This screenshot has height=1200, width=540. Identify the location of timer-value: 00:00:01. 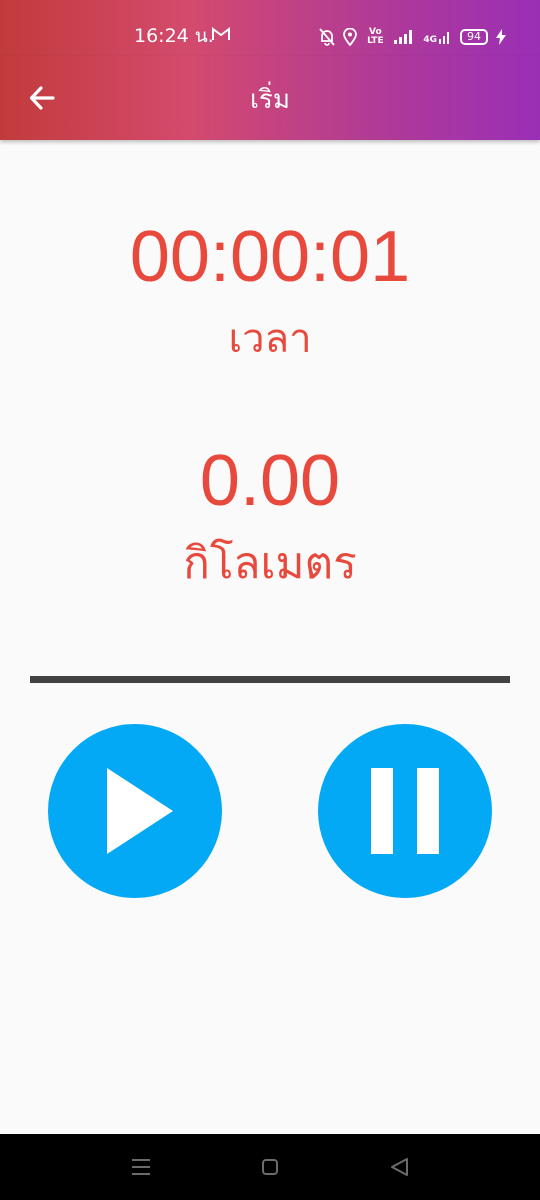
(270, 257).